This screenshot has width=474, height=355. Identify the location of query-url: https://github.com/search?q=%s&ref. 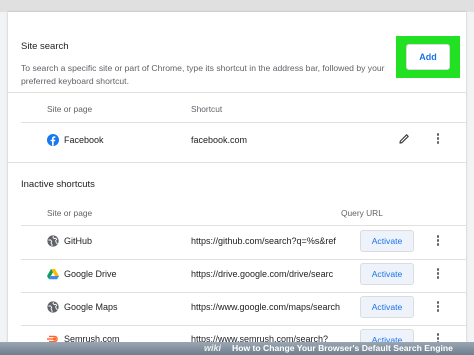
(263, 241).